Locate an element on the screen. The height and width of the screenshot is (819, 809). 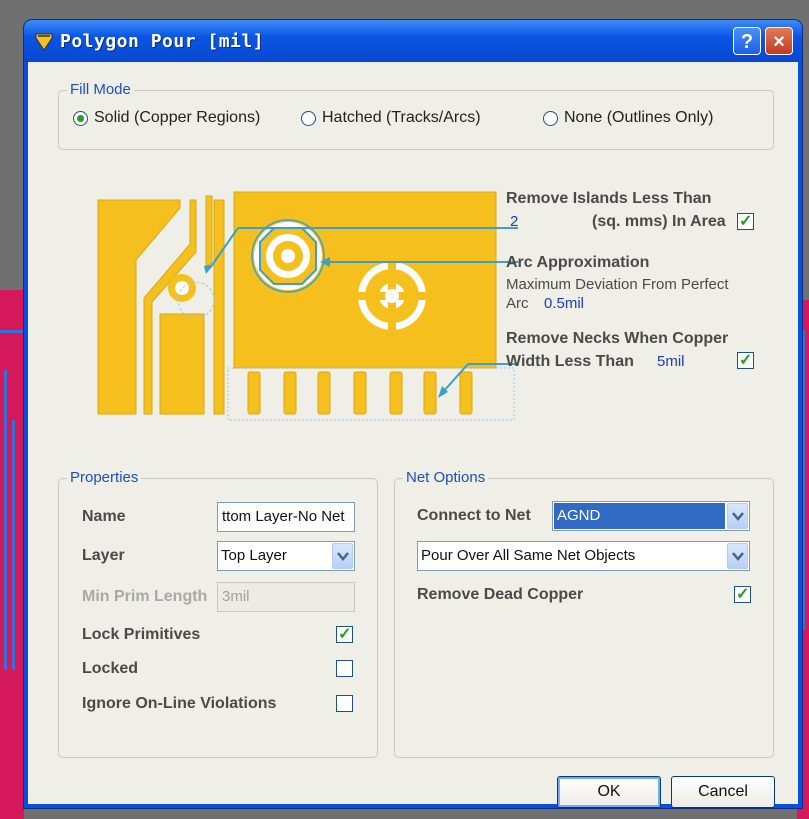
pour-over-select: Pour Over All Same Net Objects is located at coordinates (583, 556).